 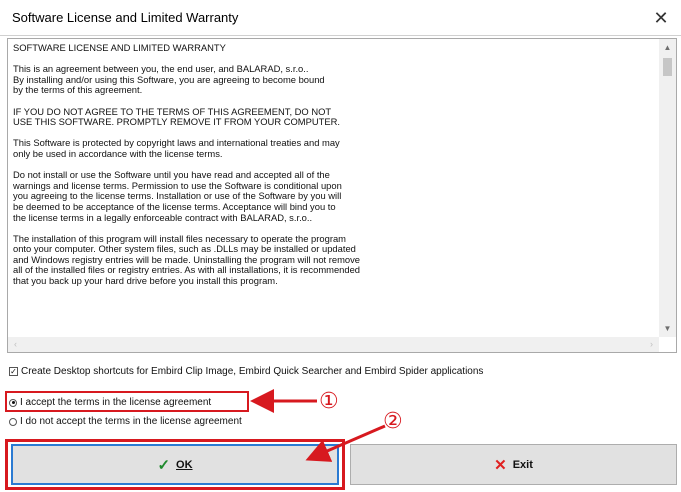 I want to click on scroll-right-icon: ›, so click(x=651, y=344).